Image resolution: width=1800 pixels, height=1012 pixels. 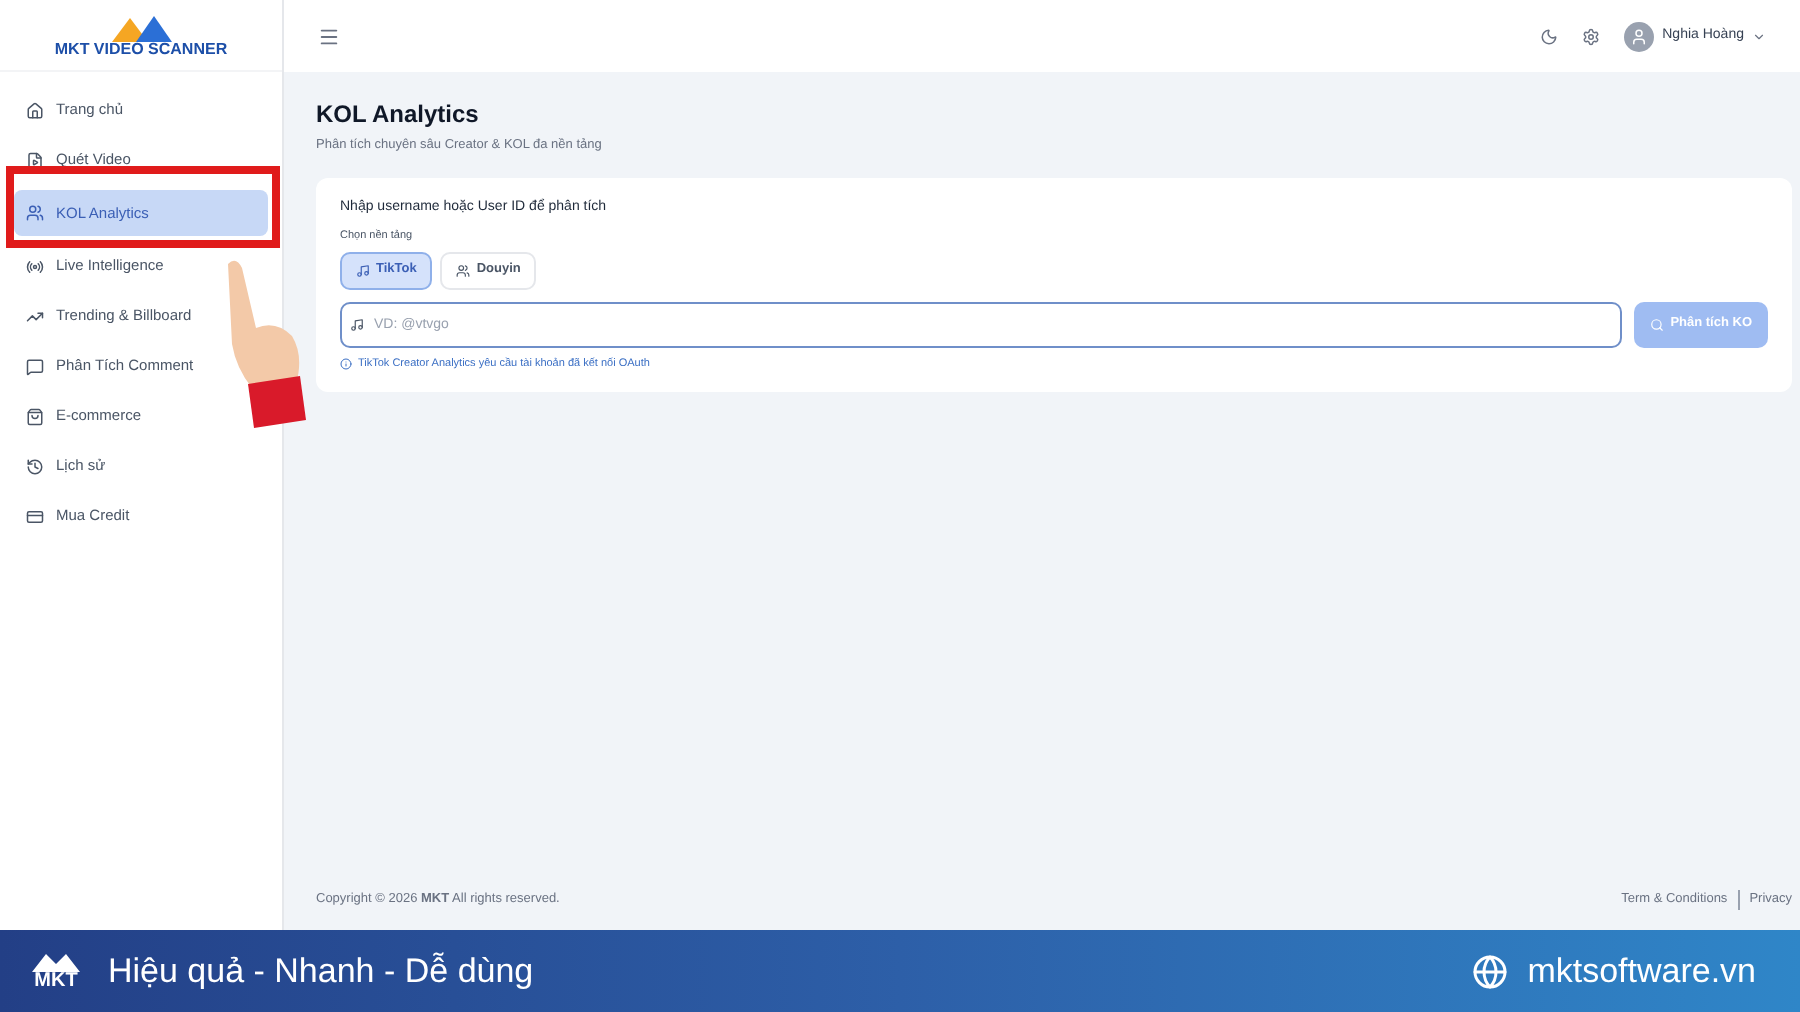 What do you see at coordinates (1641, 971) in the screenshot?
I see `website-text: mktsoftware.vn` at bounding box center [1641, 971].